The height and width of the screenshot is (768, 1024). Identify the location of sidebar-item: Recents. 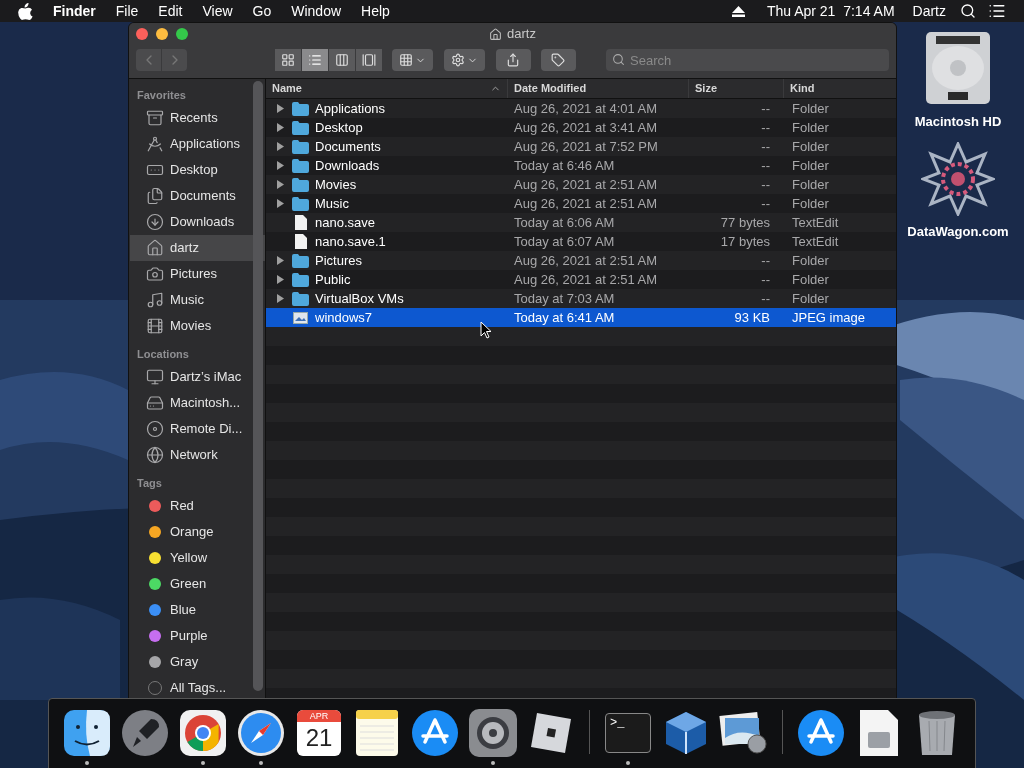
(197, 118).